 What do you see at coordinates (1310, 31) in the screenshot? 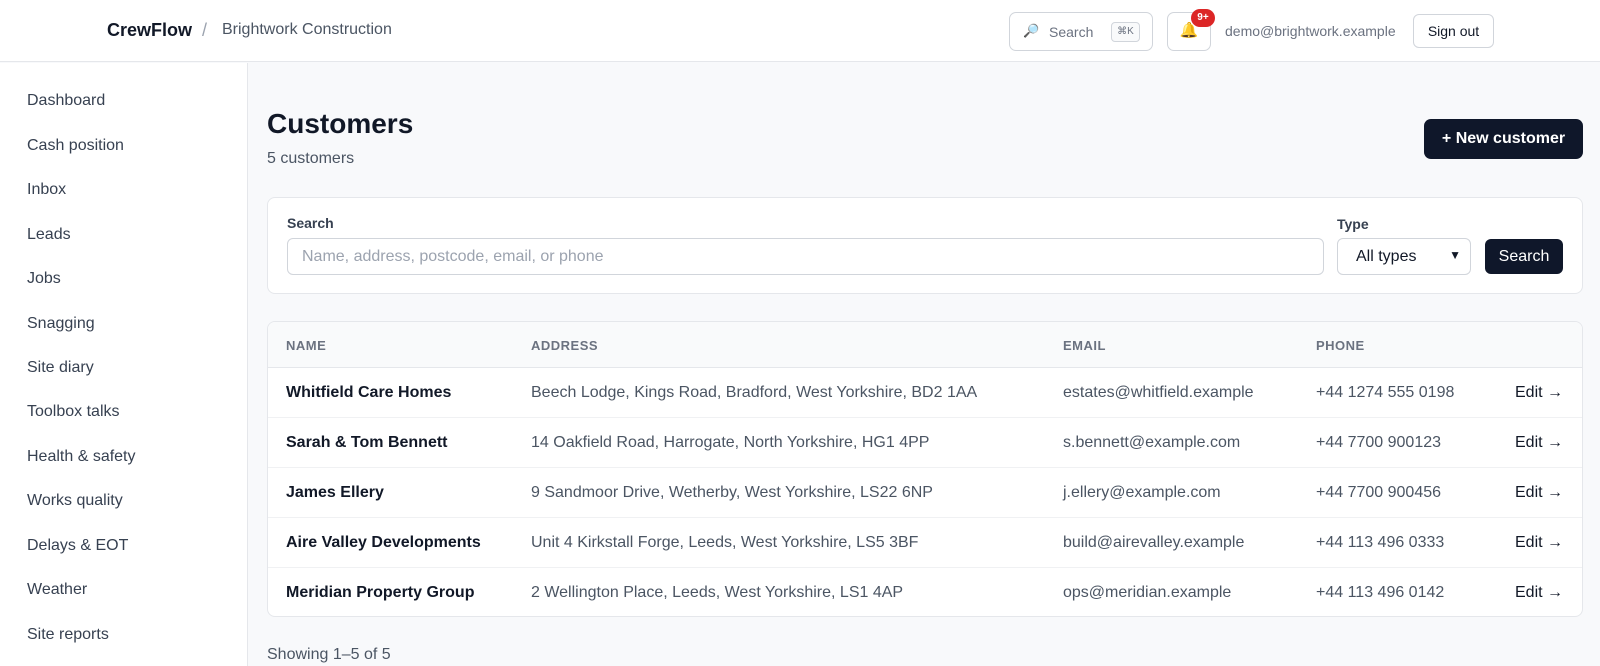
I see `user-email: demo@brightwork.example` at bounding box center [1310, 31].